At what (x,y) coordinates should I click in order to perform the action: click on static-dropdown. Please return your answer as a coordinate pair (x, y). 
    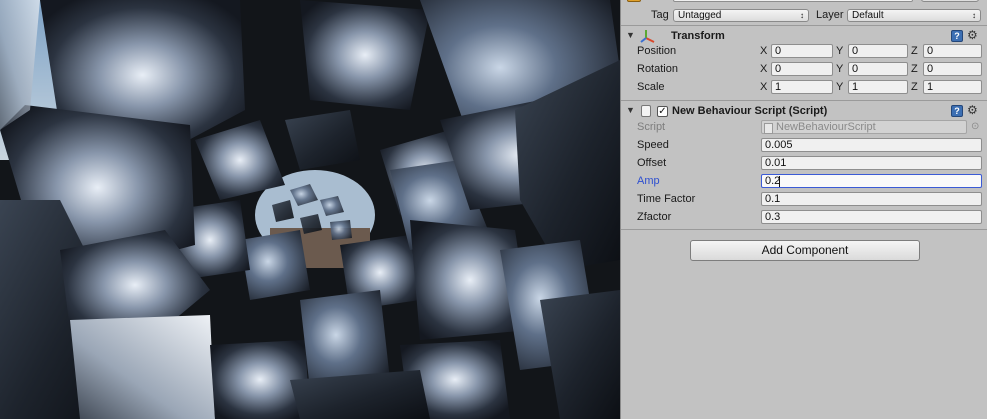
    Looking at the image, I should click on (950, 1).